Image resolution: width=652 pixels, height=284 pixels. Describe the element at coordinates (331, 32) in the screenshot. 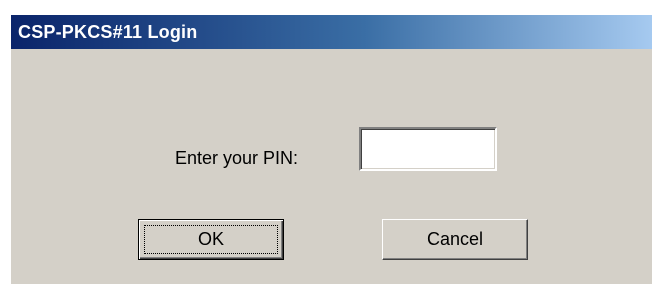

I see `title-bar: CSP-PKCS#11 Login` at that location.